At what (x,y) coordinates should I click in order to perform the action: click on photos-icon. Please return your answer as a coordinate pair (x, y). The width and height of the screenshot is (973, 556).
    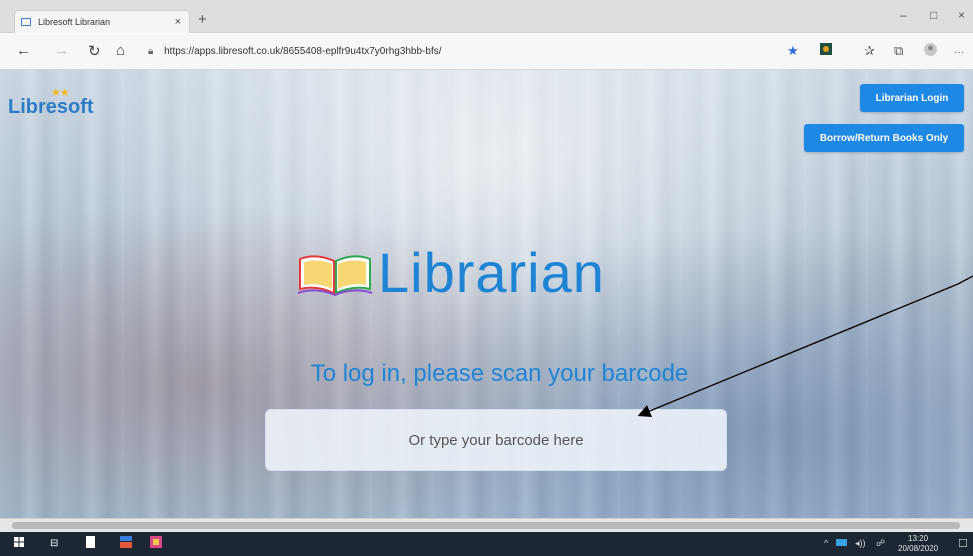
    Looking at the image, I should click on (156, 543).